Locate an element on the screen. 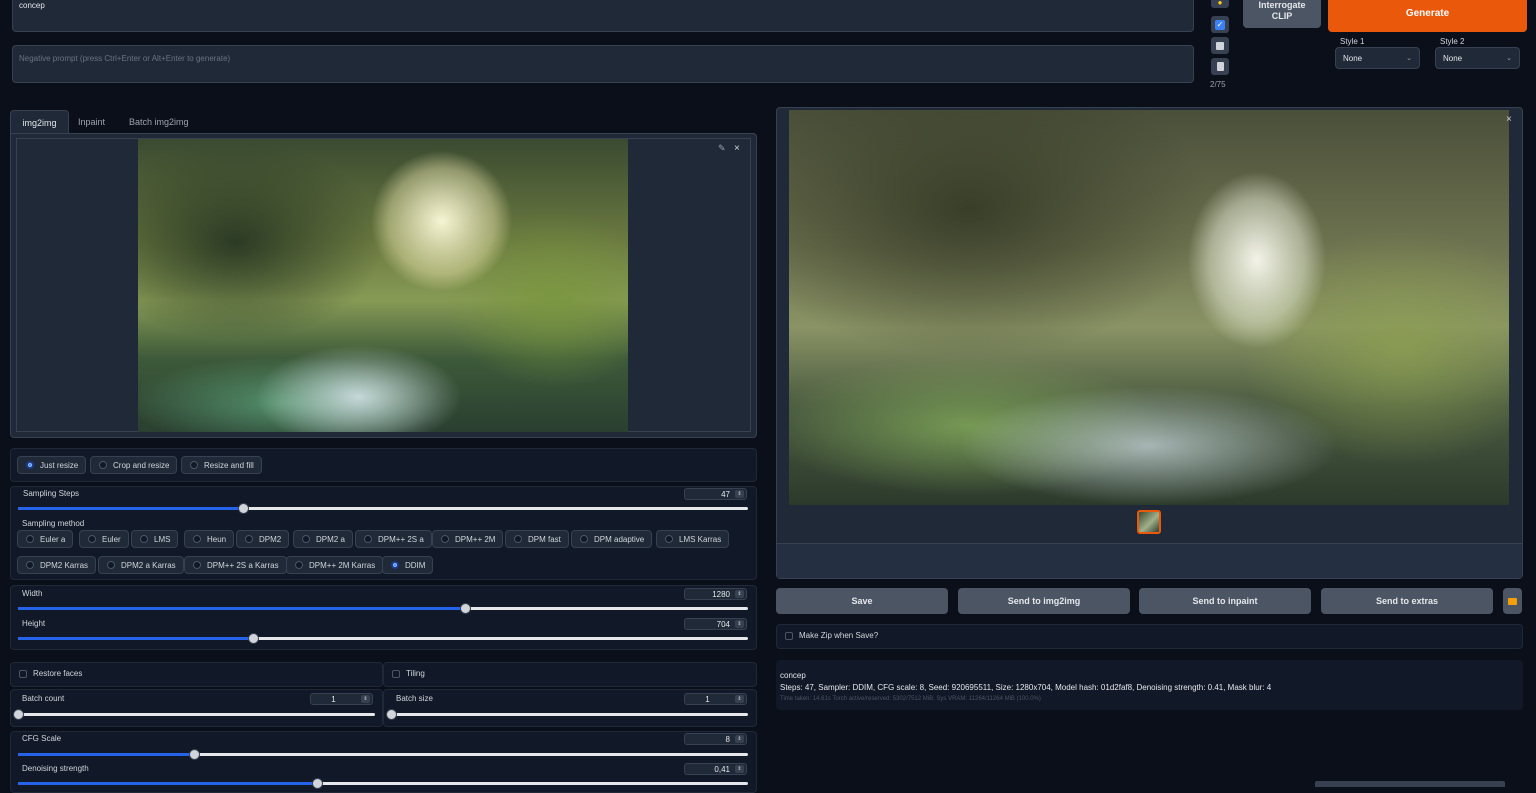 This screenshot has height=793, width=1536. batch-count-input: 1 ⇕ is located at coordinates (341, 699).